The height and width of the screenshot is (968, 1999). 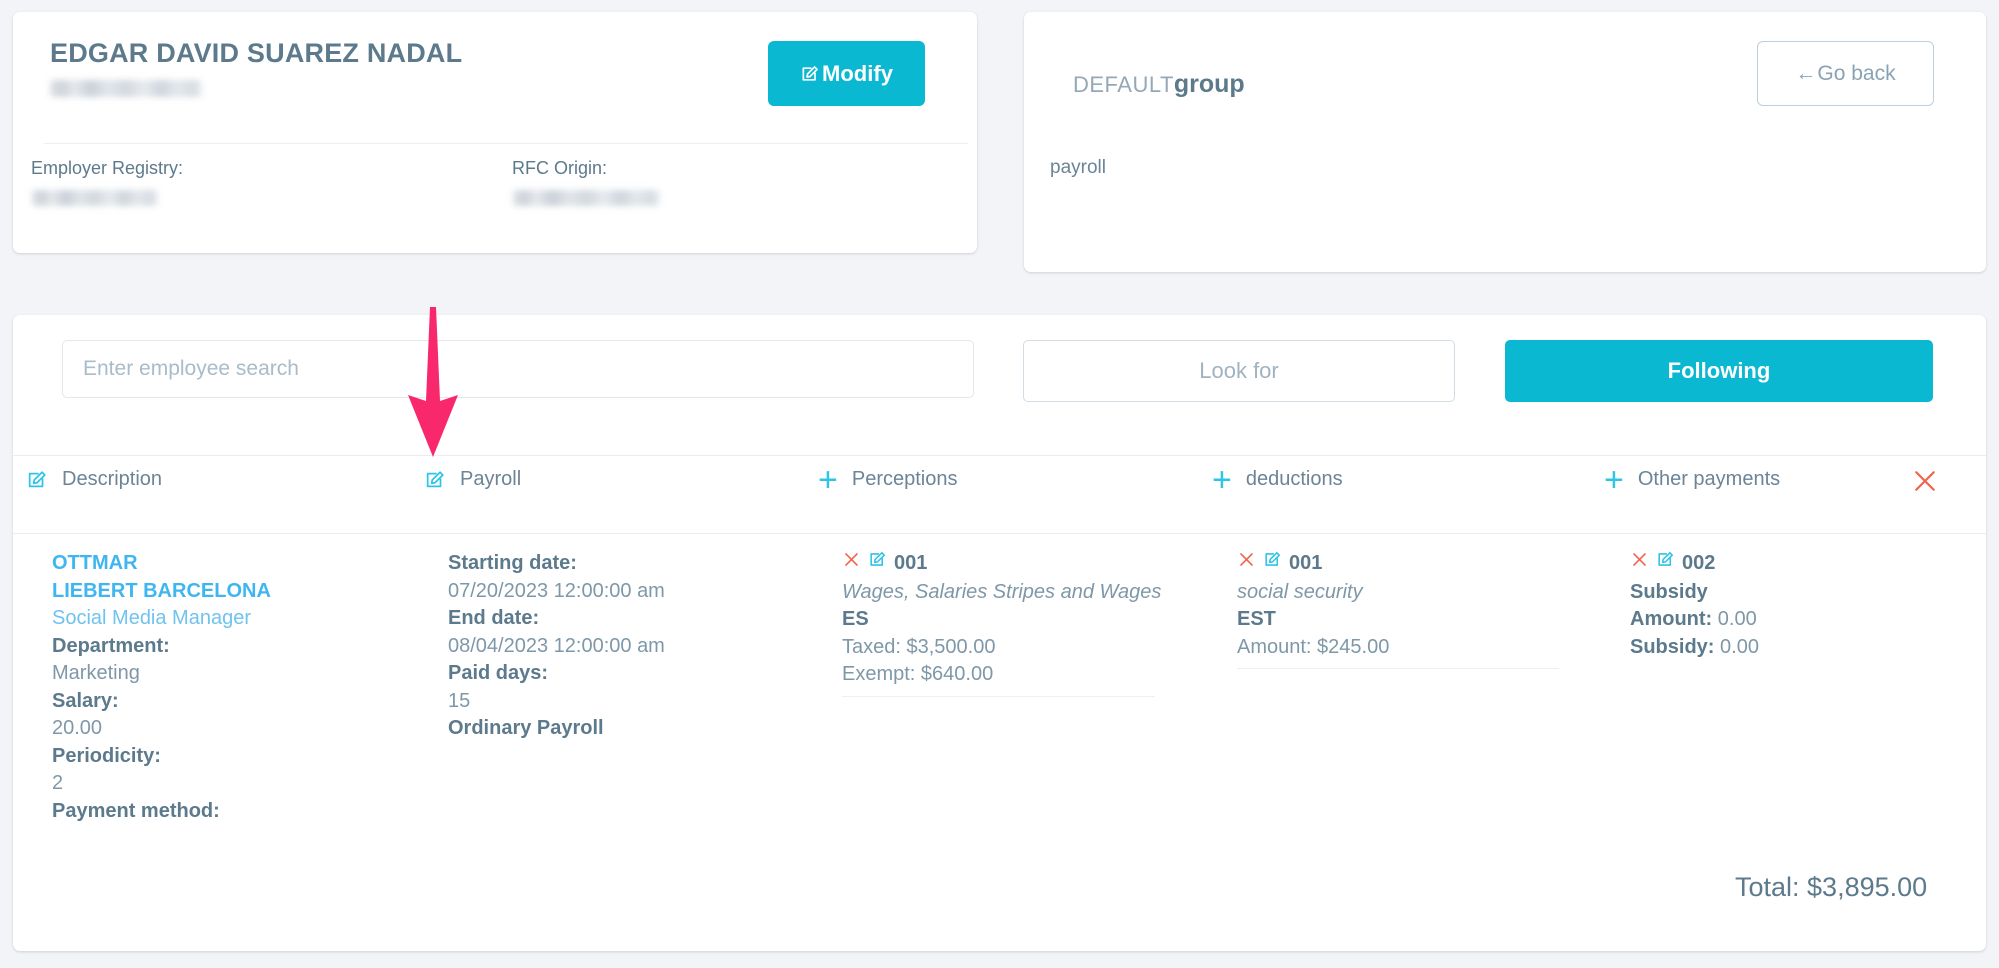 What do you see at coordinates (498, 673) in the screenshot?
I see `paid-days-label: Paid days:` at bounding box center [498, 673].